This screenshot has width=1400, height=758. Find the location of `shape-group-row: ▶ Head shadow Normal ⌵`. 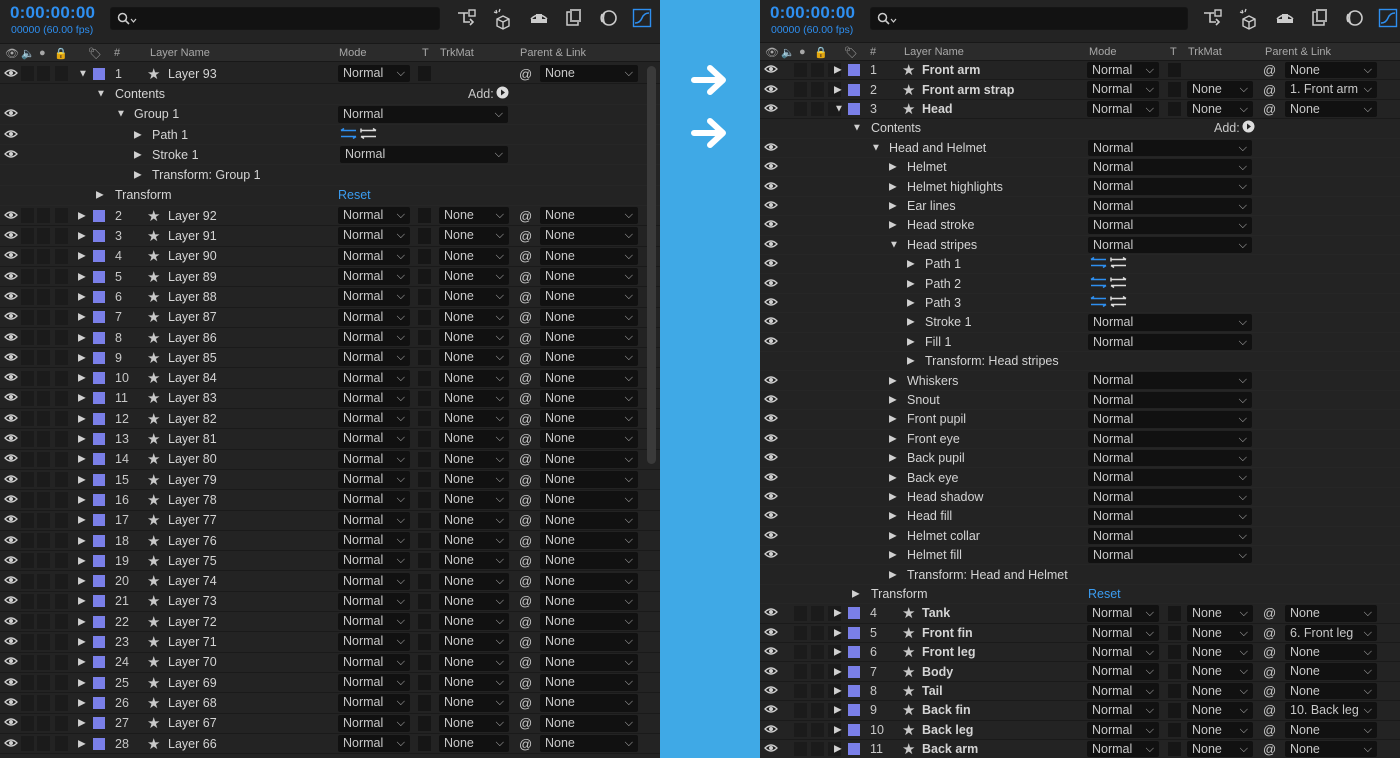

shape-group-row: ▶ Head shadow Normal ⌵ is located at coordinates (1080, 498).